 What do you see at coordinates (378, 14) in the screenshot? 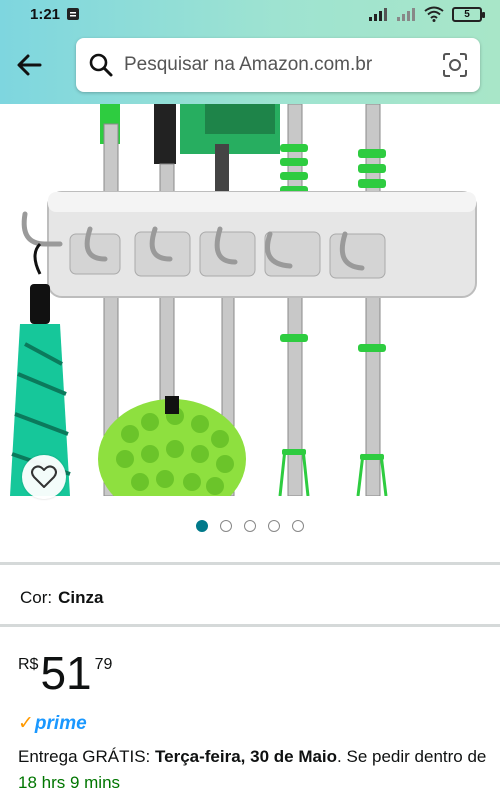
I see `signal-icon` at bounding box center [378, 14].